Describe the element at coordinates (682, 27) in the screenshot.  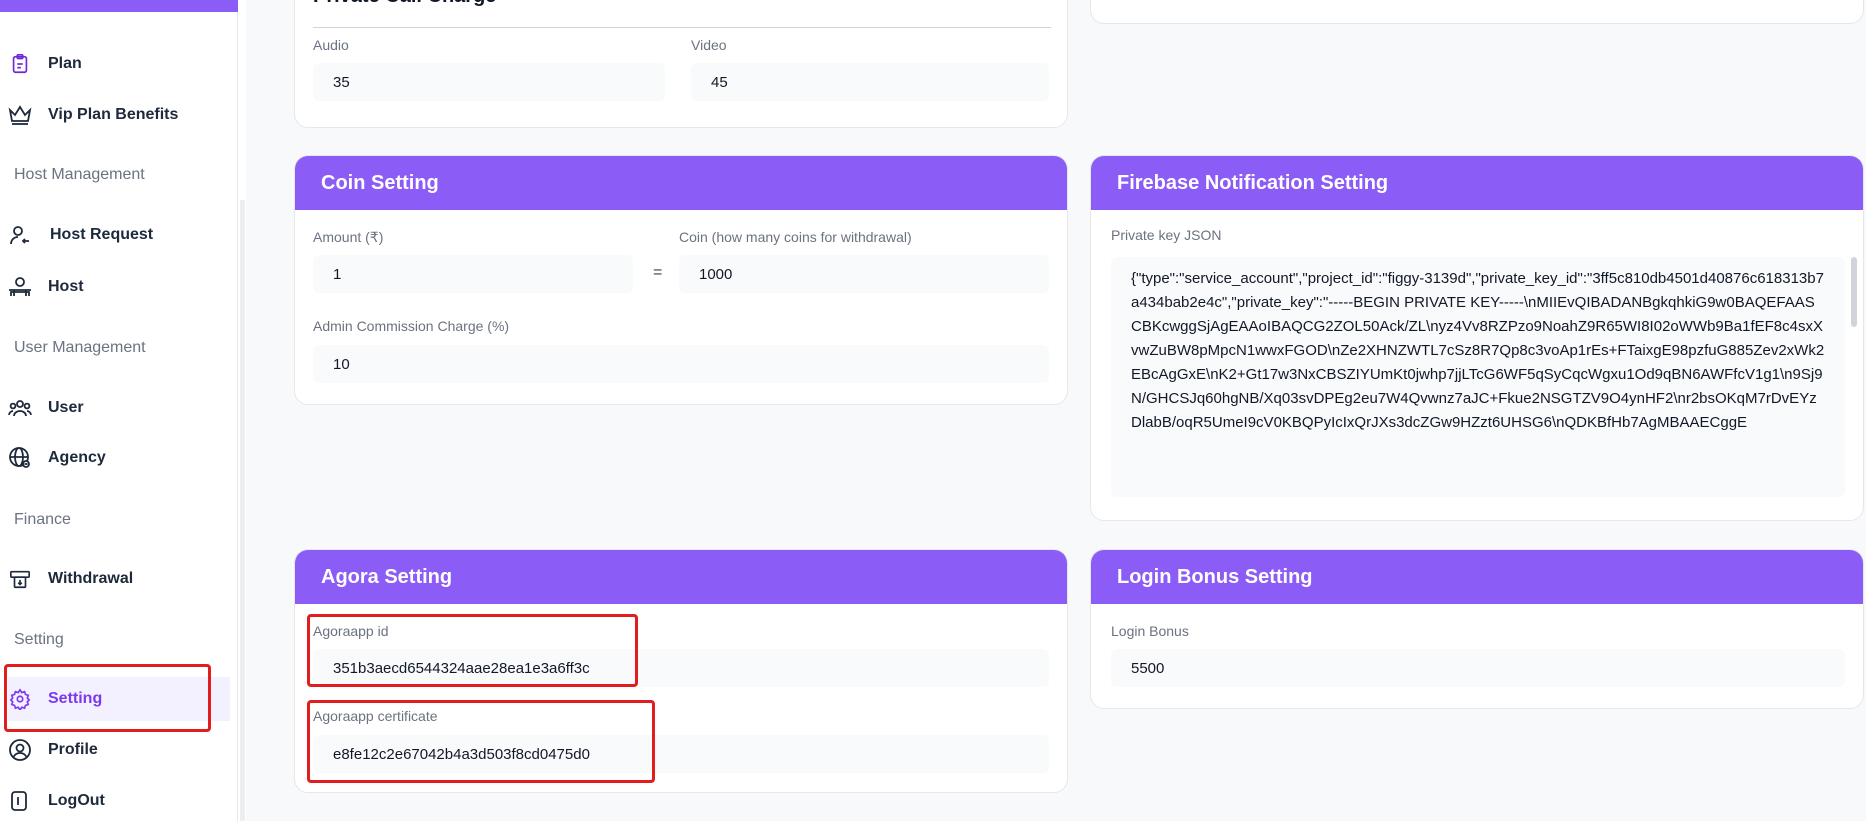
I see `divider` at that location.